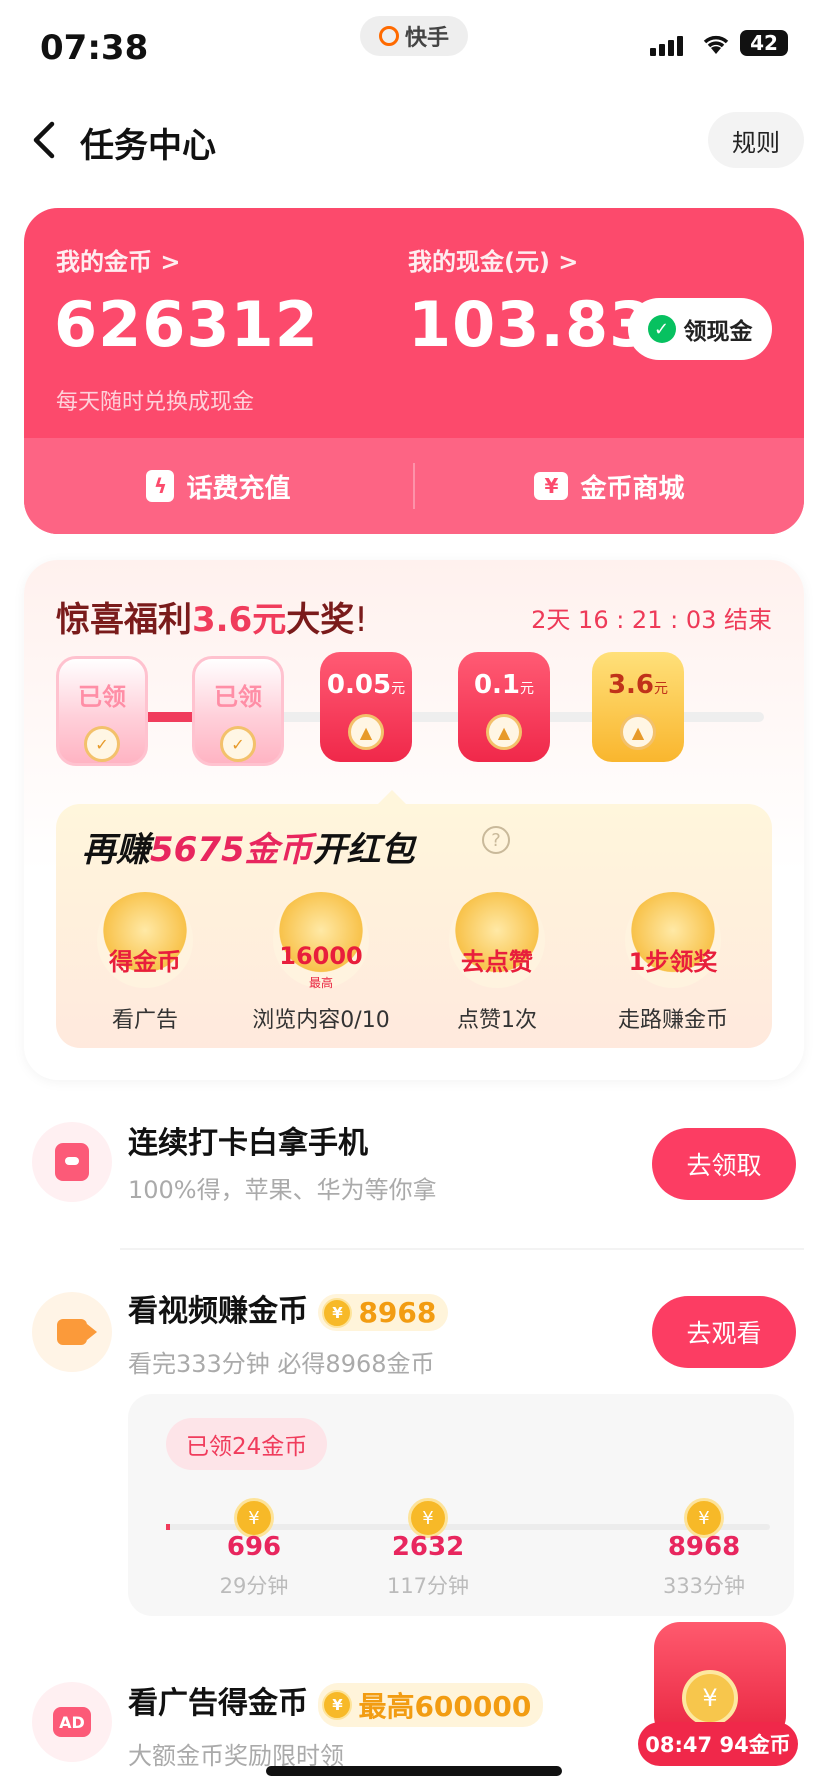 The image size is (828, 1792). I want to click on home-indicator, so click(414, 1771).